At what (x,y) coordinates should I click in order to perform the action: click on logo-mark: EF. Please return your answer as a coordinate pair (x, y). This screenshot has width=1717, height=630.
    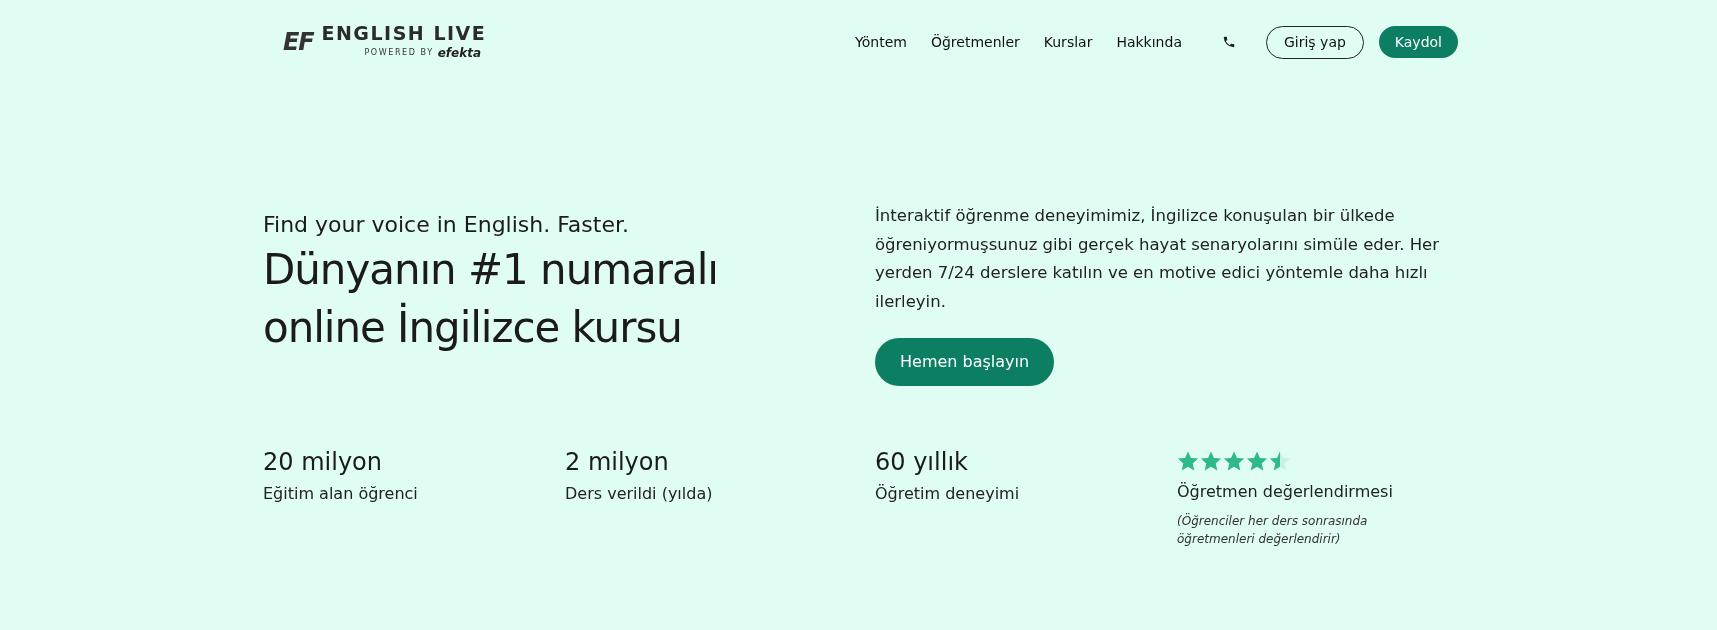
    Looking at the image, I should click on (298, 42).